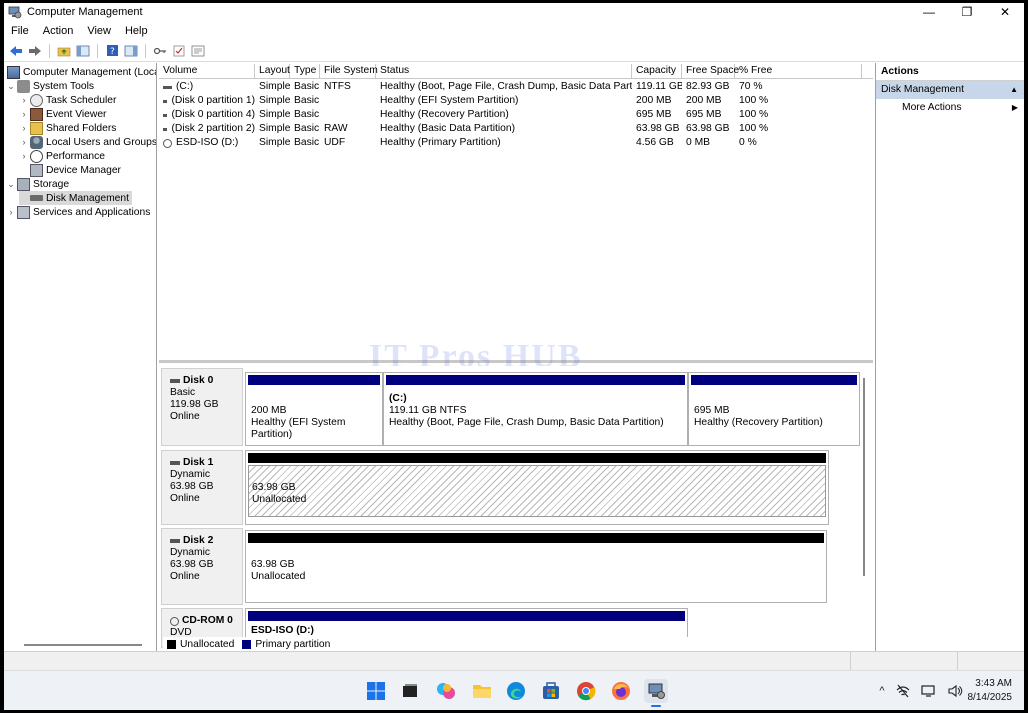  I want to click on menu-view: View, so click(99, 31).